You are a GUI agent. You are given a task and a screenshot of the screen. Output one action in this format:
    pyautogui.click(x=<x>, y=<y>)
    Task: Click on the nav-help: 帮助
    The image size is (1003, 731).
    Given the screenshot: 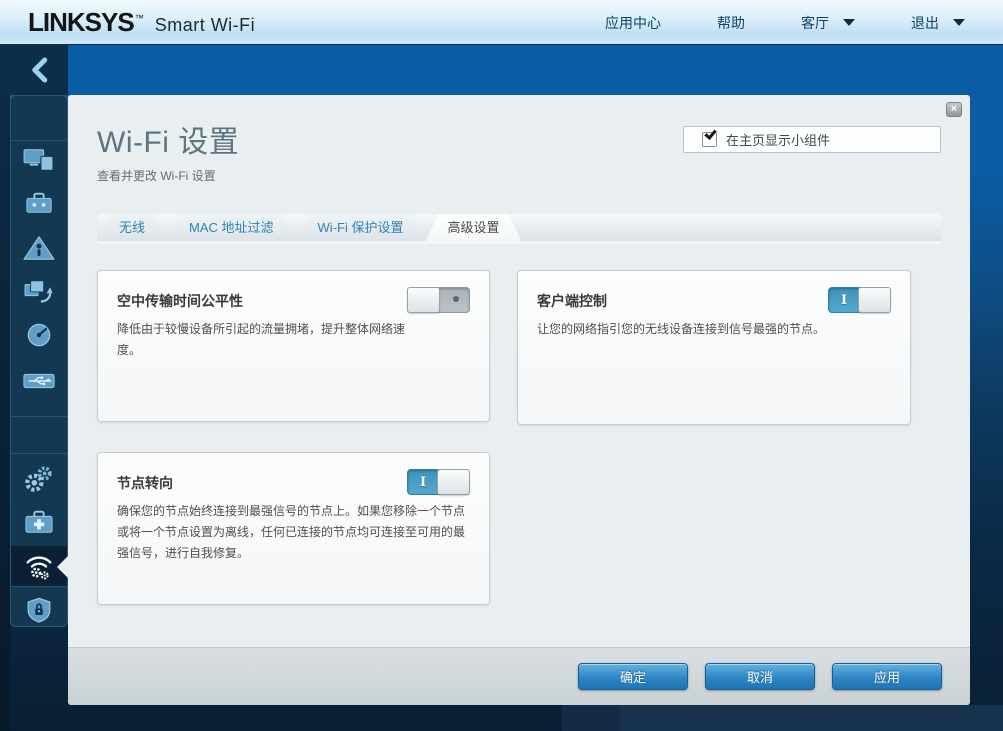 What is the action you would take?
    pyautogui.click(x=731, y=23)
    